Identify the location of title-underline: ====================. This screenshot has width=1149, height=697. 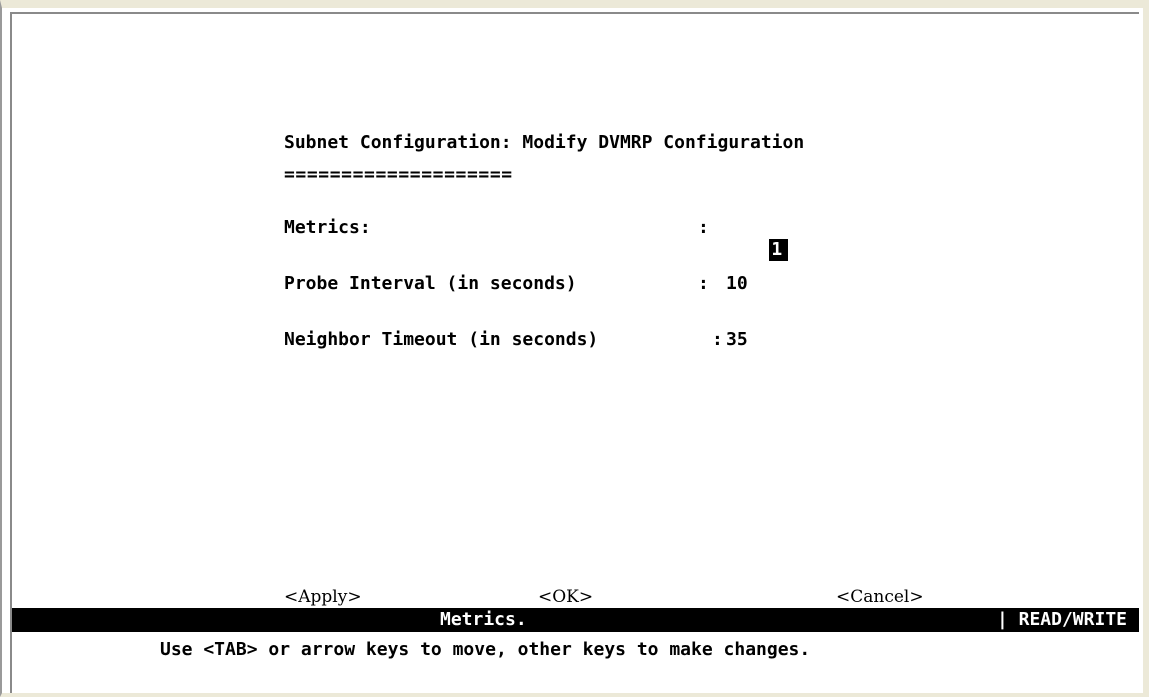
(398, 174).